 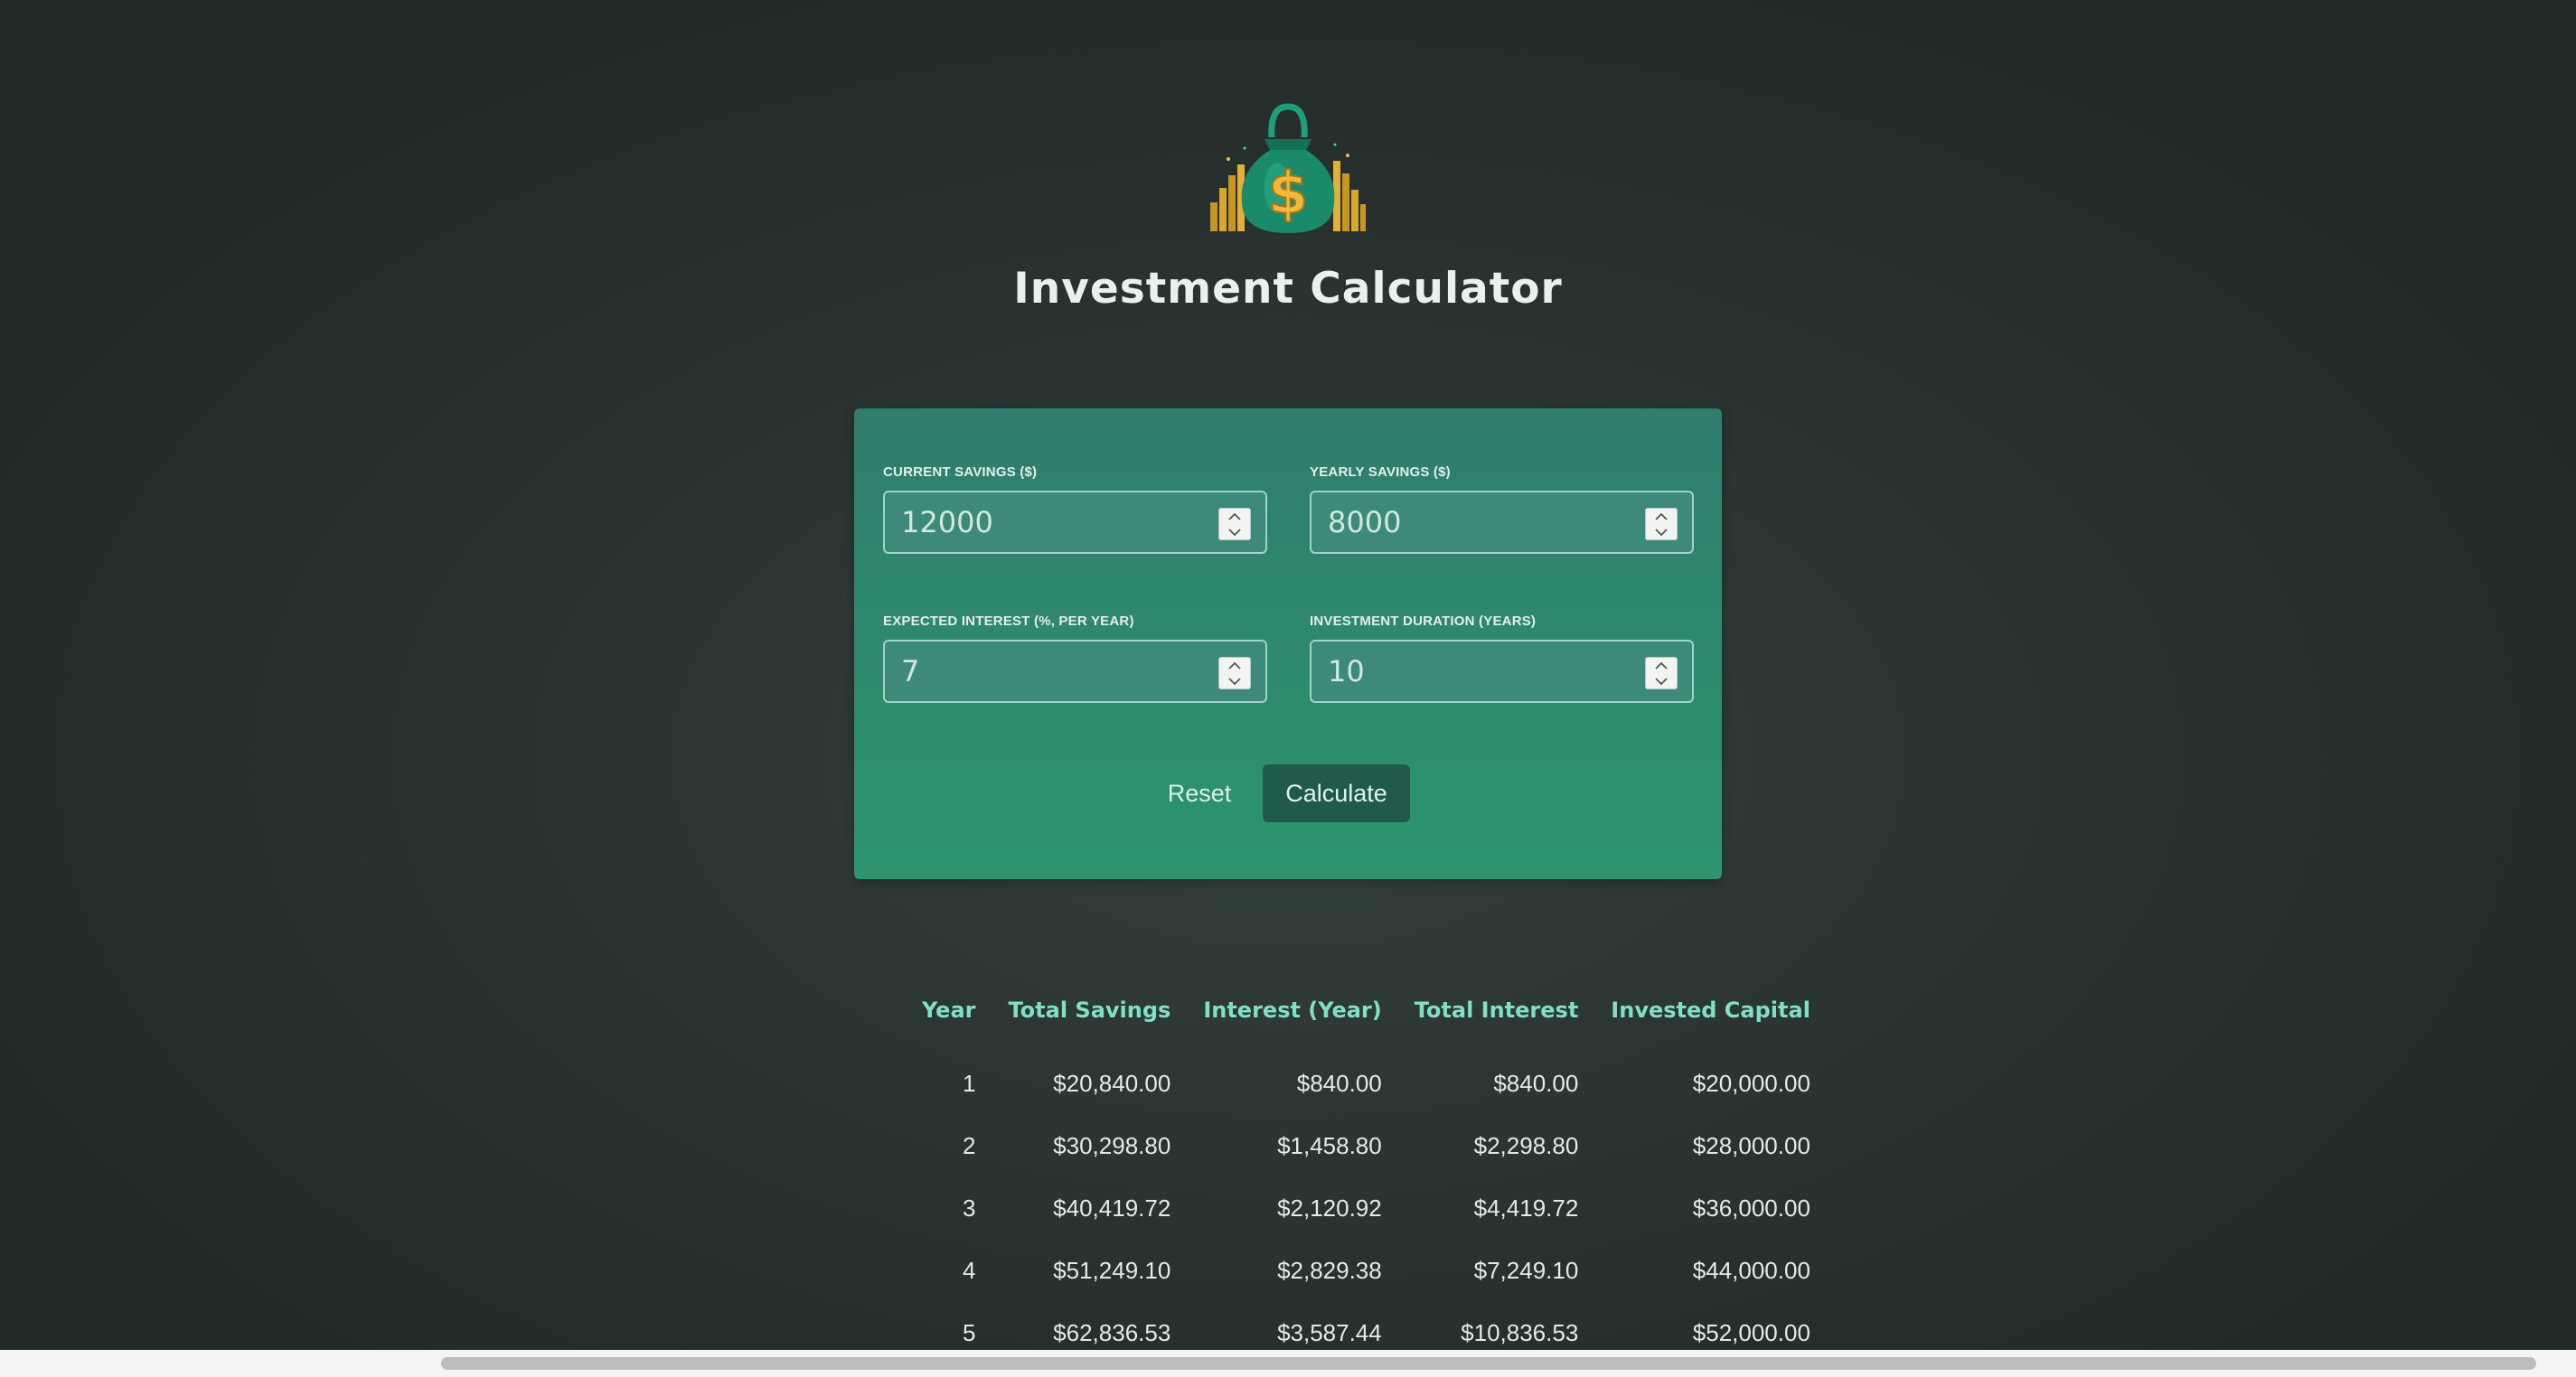 What do you see at coordinates (1339, 1083) in the screenshot?
I see `cell-interest-year: $840.00` at bounding box center [1339, 1083].